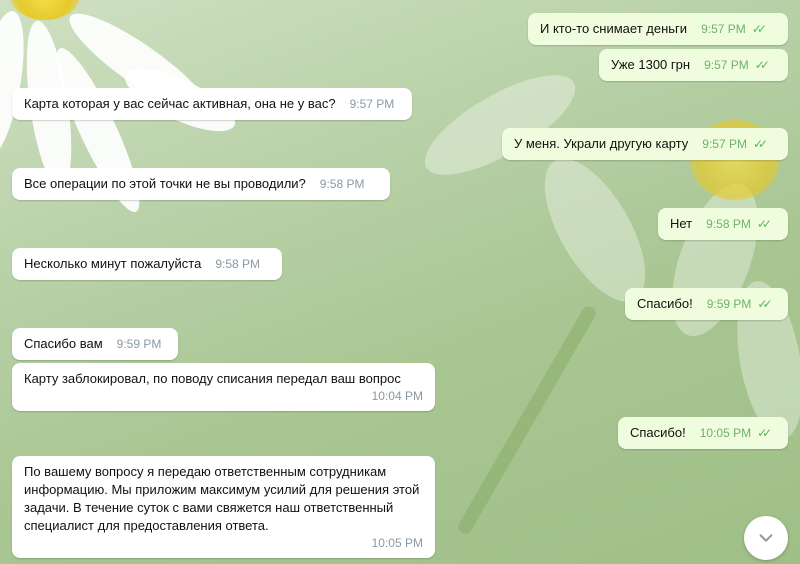 The height and width of the screenshot is (564, 800). What do you see at coordinates (693, 65) in the screenshot?
I see `message-bubble-outgoing: Уже 1300 грн 9:57 PM ✓✓` at bounding box center [693, 65].